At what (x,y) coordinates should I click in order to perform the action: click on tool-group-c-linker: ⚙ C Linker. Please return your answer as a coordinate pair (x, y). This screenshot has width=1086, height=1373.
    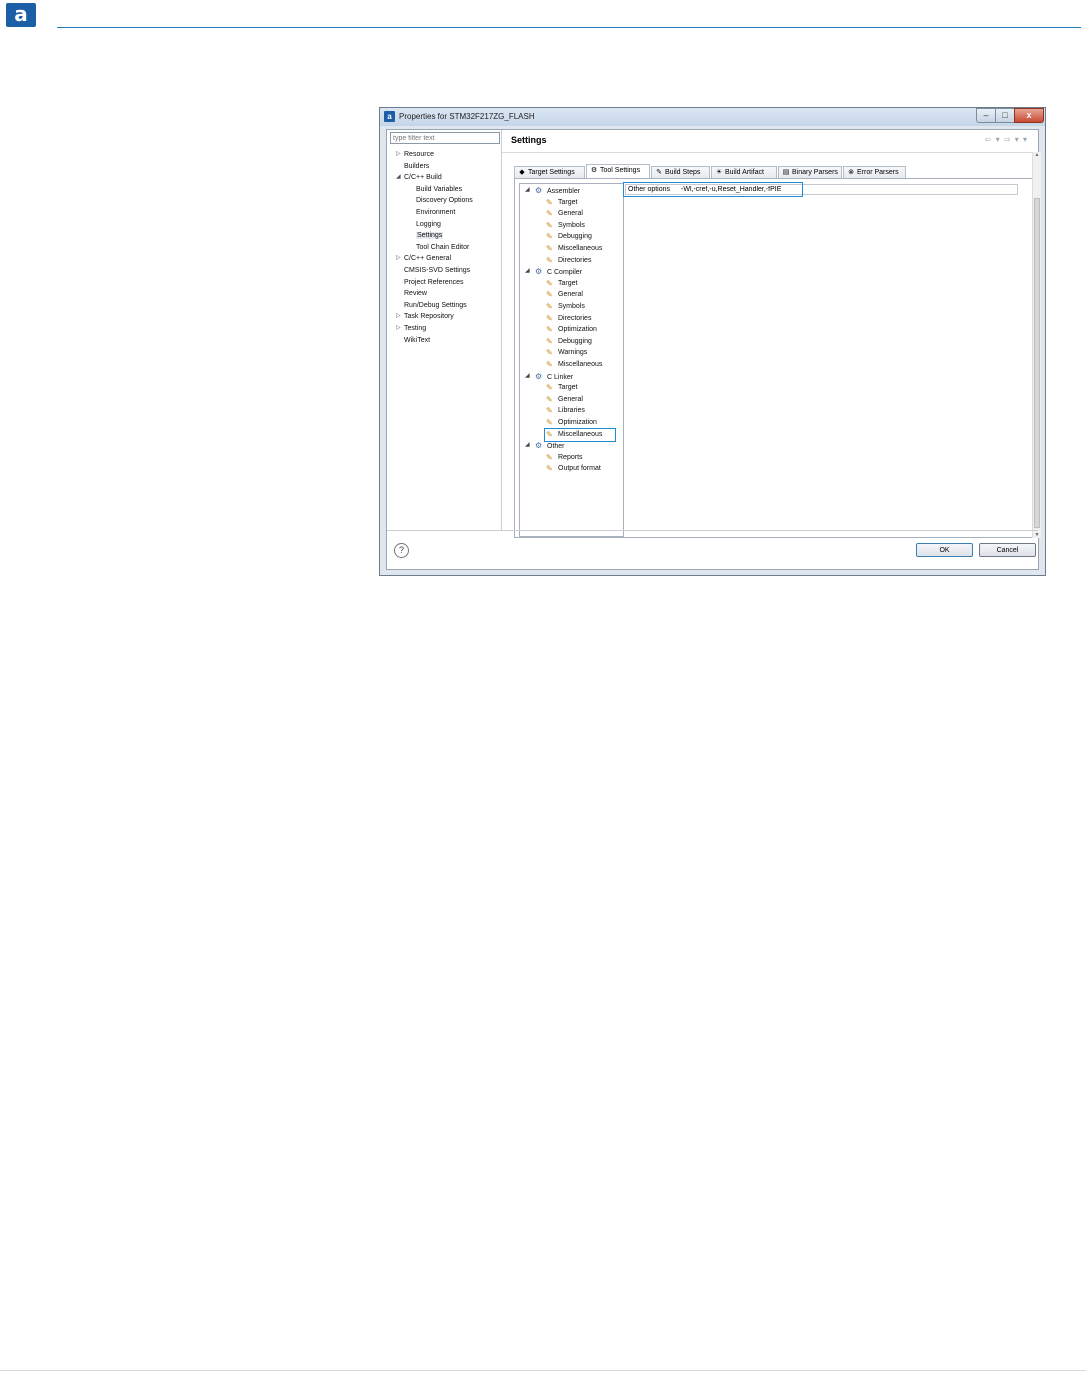
    Looking at the image, I should click on (554, 377).